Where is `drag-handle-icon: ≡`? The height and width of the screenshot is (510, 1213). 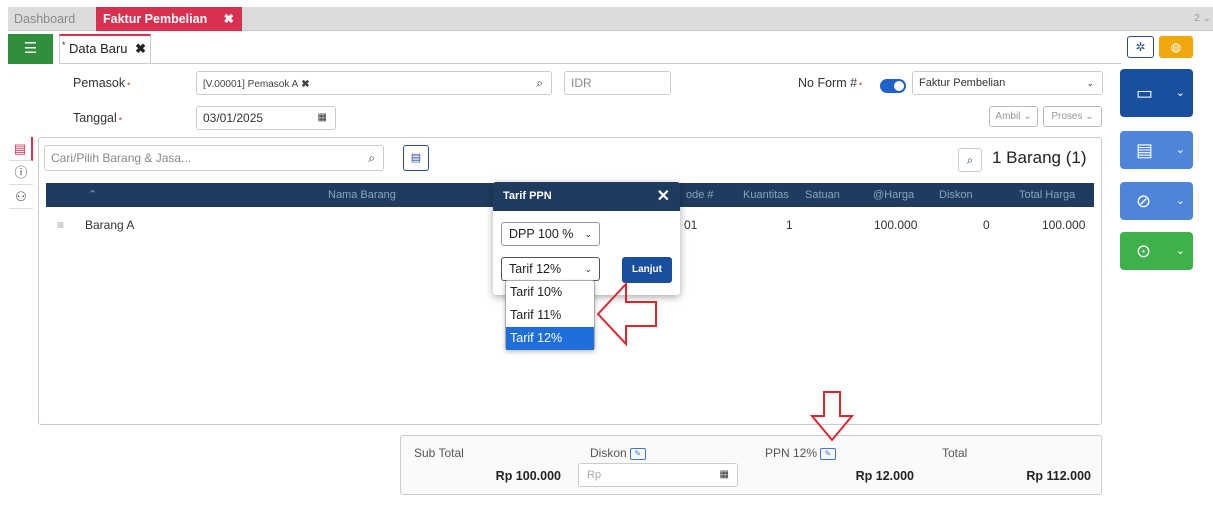
drag-handle-icon: ≡ is located at coordinates (60, 225).